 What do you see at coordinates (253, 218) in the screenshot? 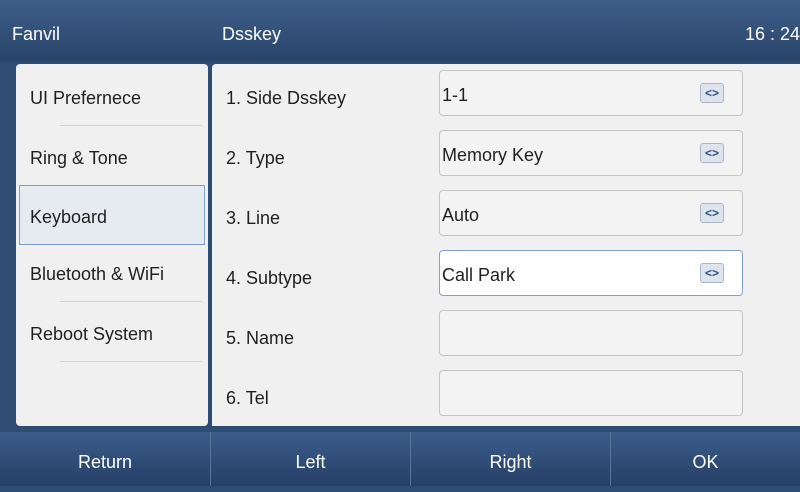
I see `field-label: 3. Line` at bounding box center [253, 218].